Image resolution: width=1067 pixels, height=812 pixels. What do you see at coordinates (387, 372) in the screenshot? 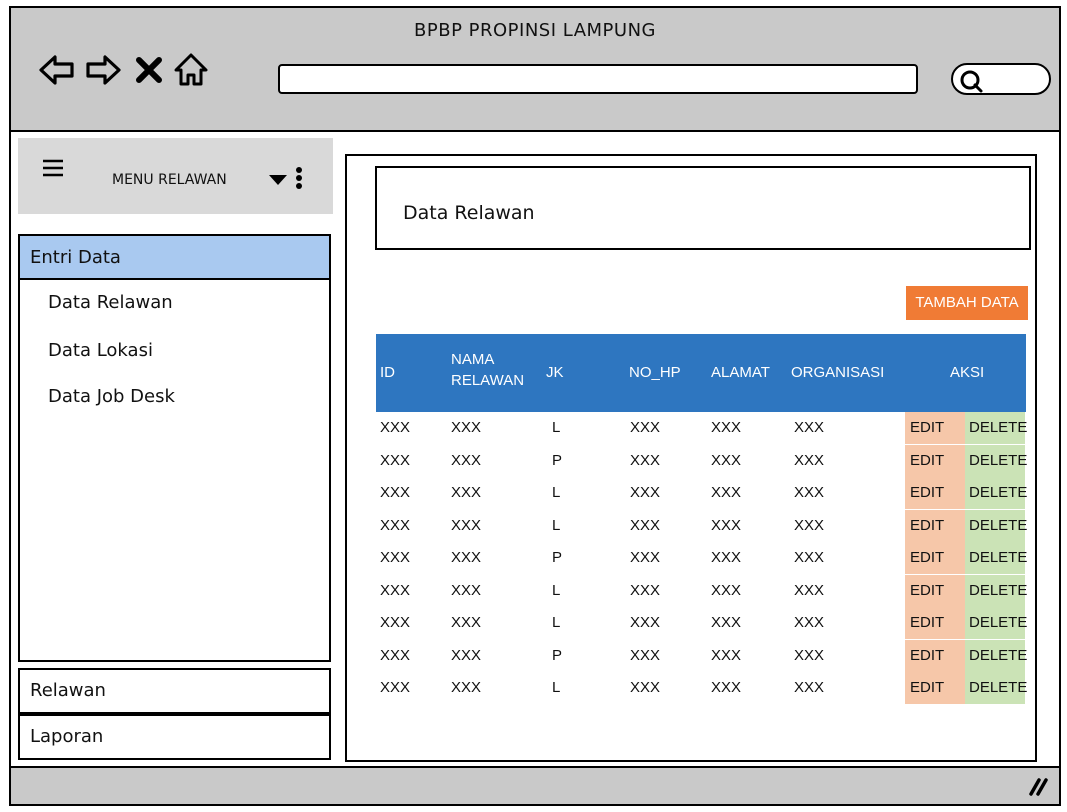
I see `column-header-id: ID` at bounding box center [387, 372].